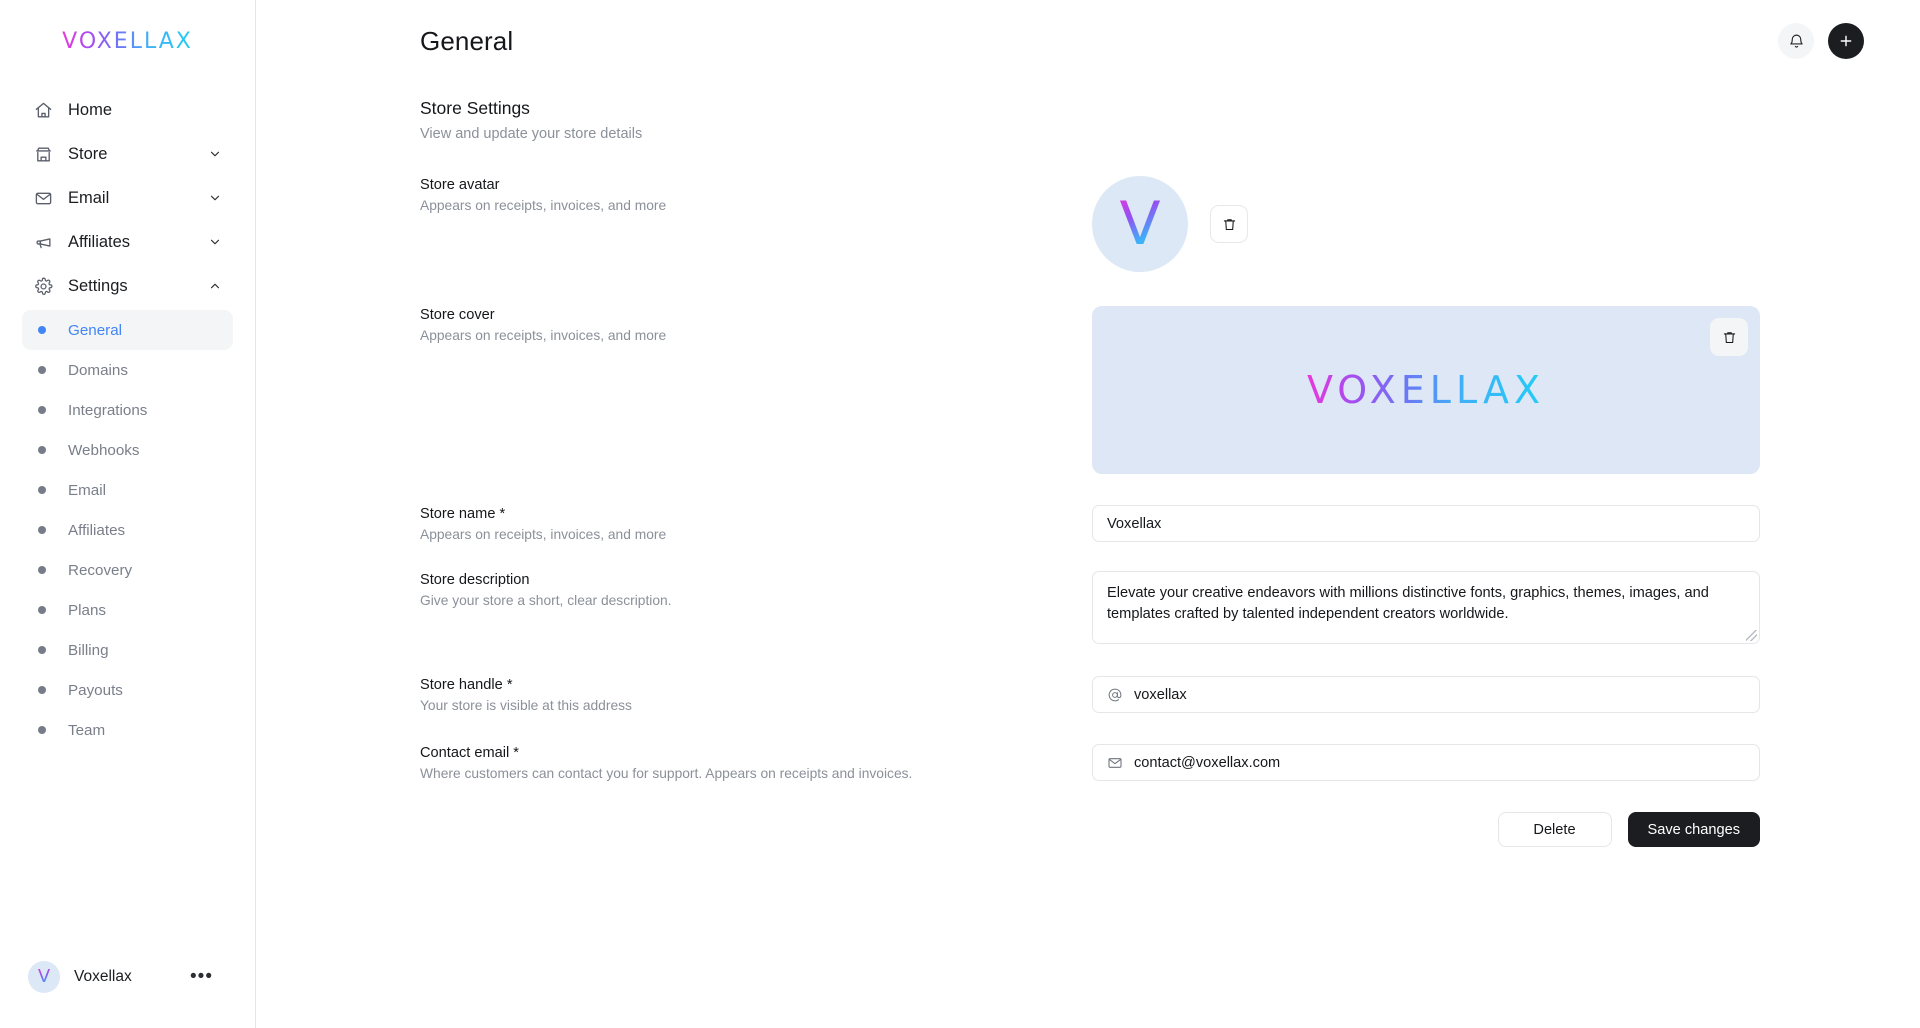  I want to click on field-control: contact@voxellax.com, so click(1426, 762).